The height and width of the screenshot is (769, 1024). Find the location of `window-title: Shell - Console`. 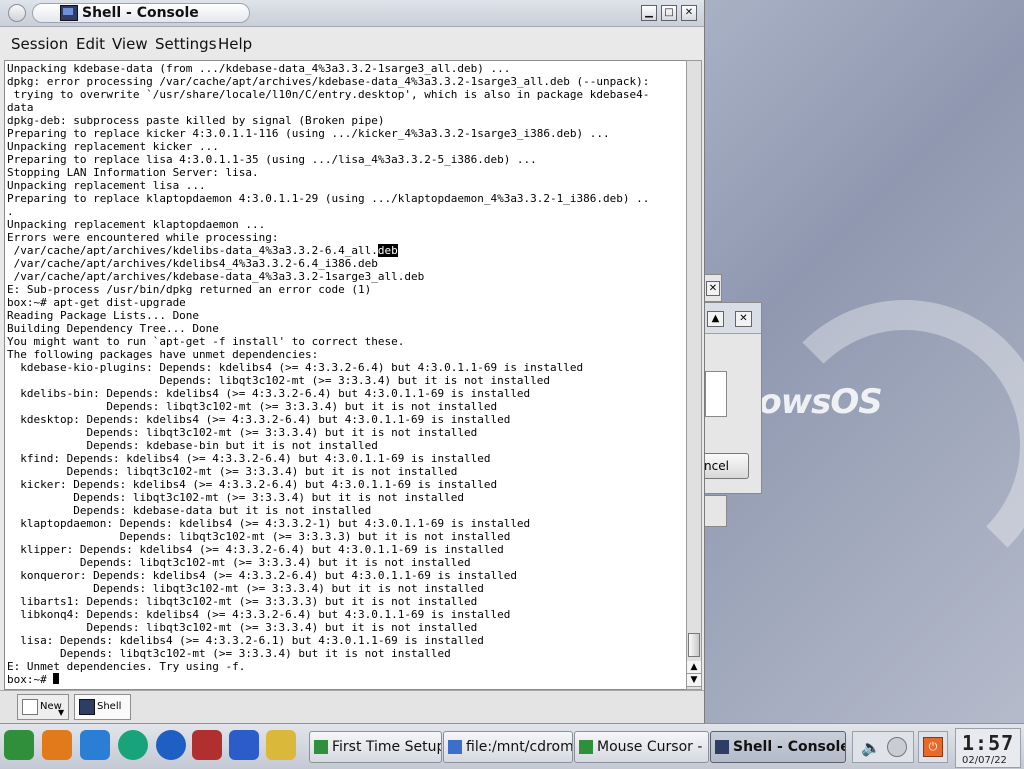

window-title: Shell - Console is located at coordinates (140, 13).